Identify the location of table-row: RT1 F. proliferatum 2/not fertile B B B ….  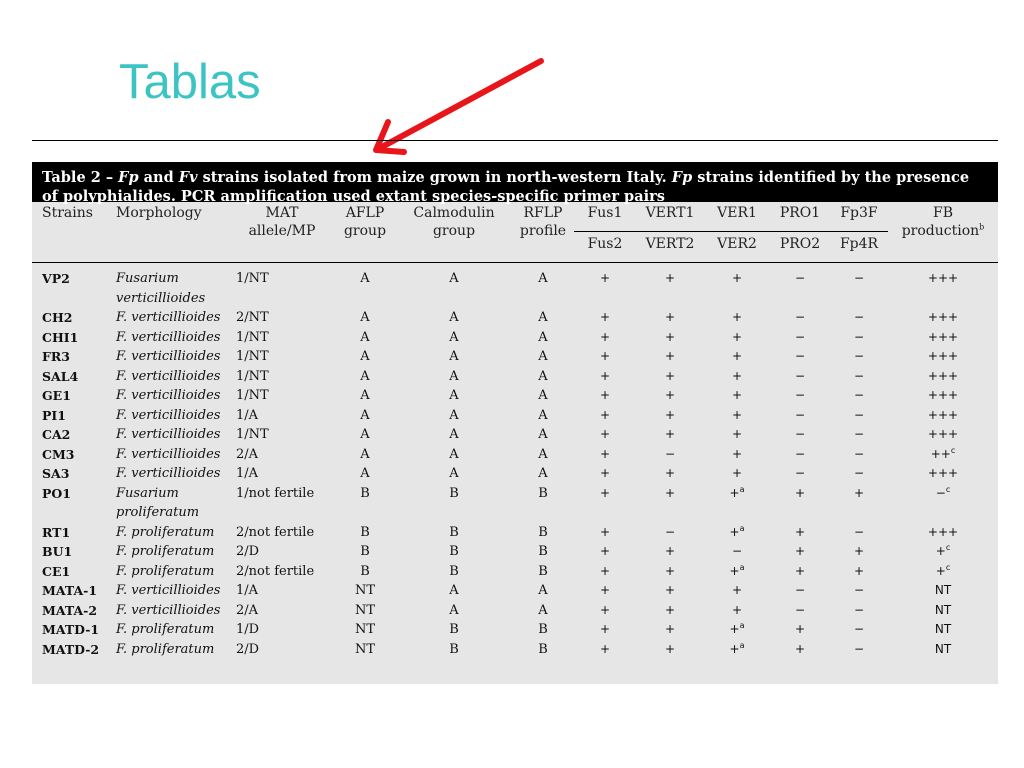
(515, 533).